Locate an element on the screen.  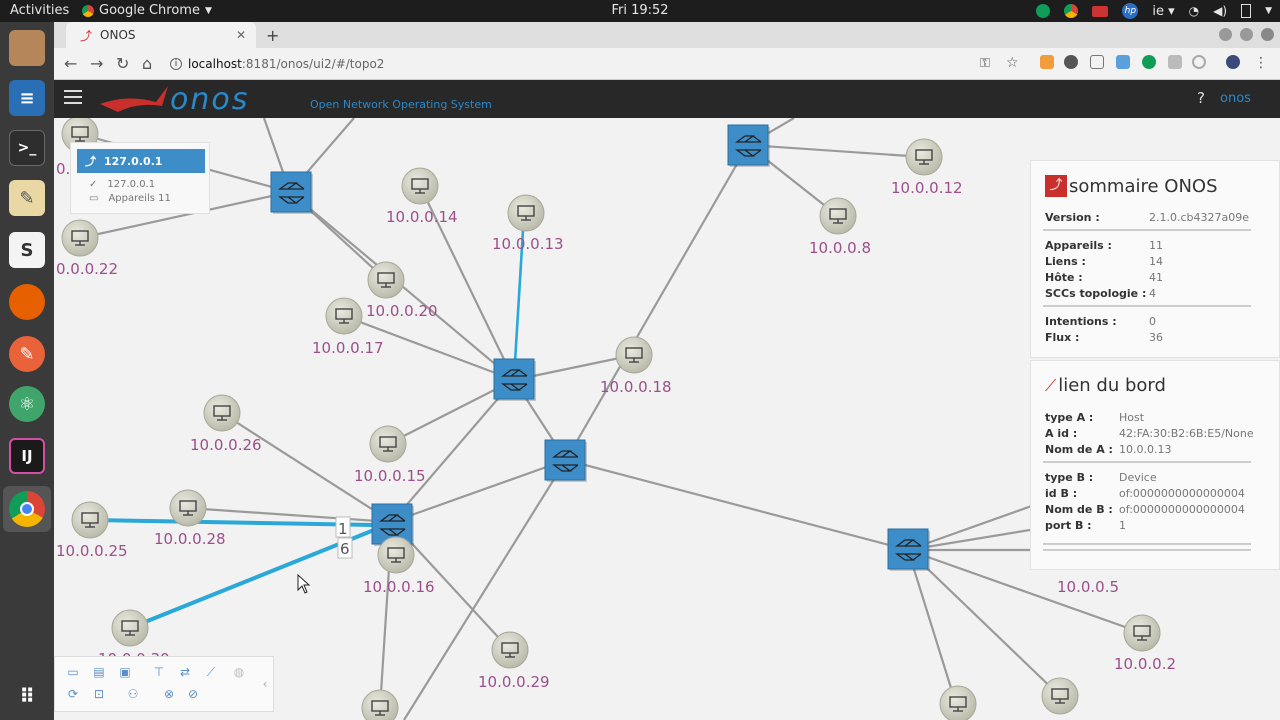
zoom-fit-icon: ⊡ is located at coordinates (99, 694).